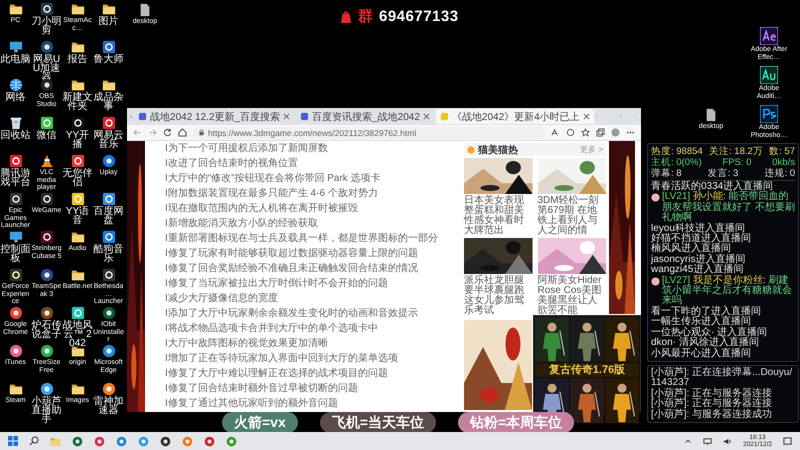 The height and width of the screenshot is (450, 800). I want to click on article-line: I现在撤取范围内的无人机将在离开时被摧毁, so click(262, 209).